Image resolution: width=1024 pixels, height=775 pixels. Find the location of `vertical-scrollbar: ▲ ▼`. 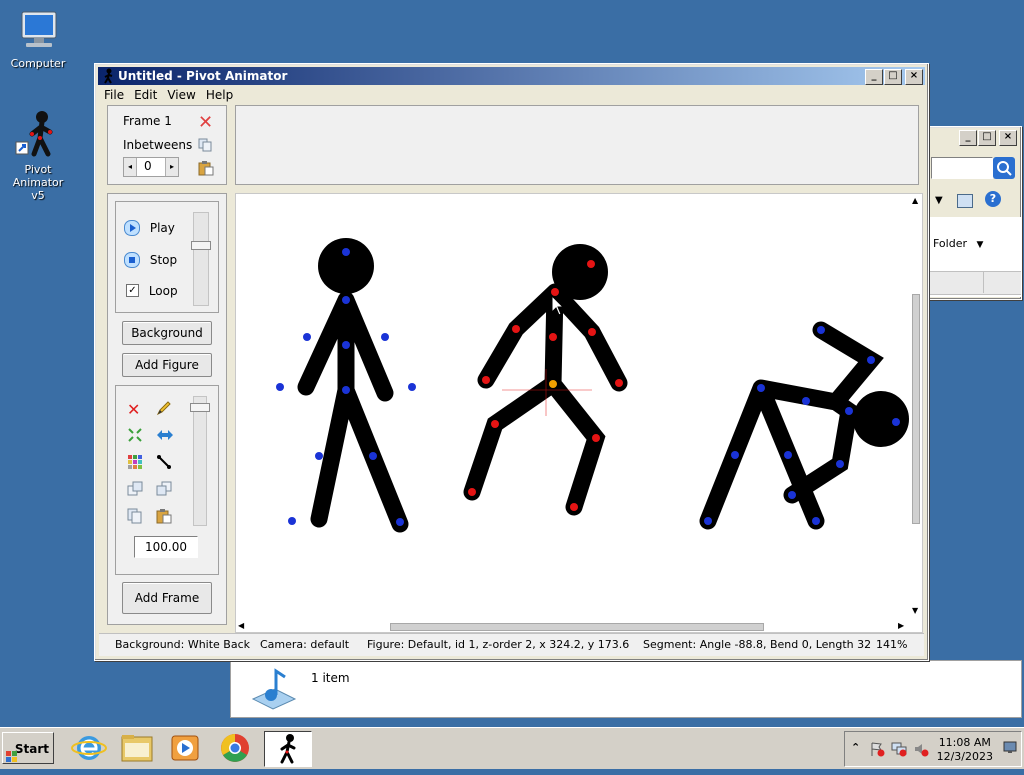

vertical-scrollbar: ▲ ▼ is located at coordinates (916, 407).